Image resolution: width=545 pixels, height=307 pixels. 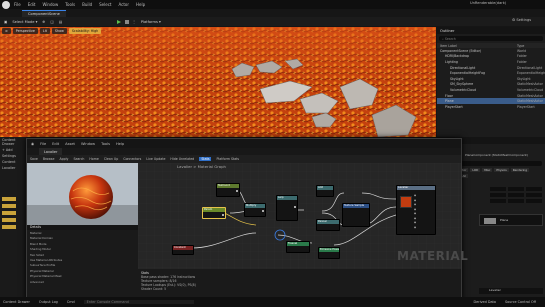 What do you see at coordinates (13, 168) in the screenshot?
I see `content-item-lavalier: Lavalier` at bounding box center [13, 168].